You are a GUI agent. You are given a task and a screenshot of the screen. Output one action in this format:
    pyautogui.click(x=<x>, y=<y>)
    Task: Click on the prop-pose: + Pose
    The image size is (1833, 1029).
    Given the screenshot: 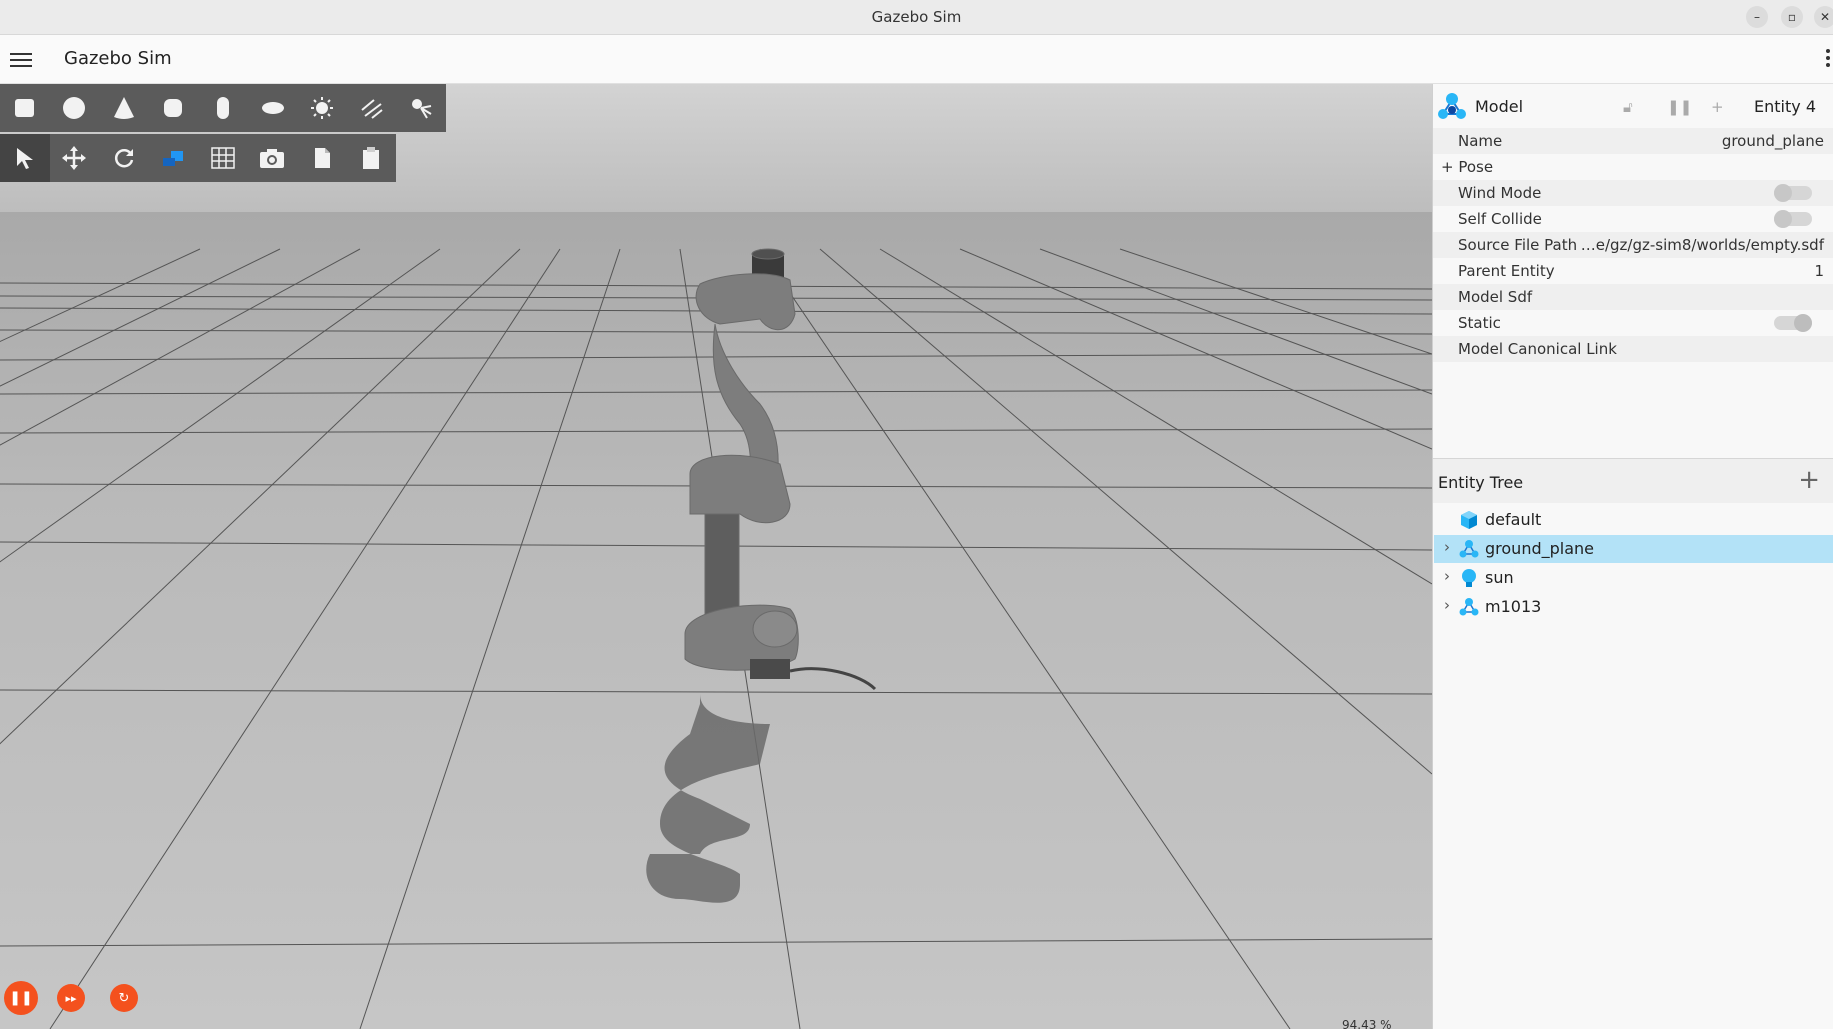 What is the action you would take?
    pyautogui.click(x=1633, y=167)
    